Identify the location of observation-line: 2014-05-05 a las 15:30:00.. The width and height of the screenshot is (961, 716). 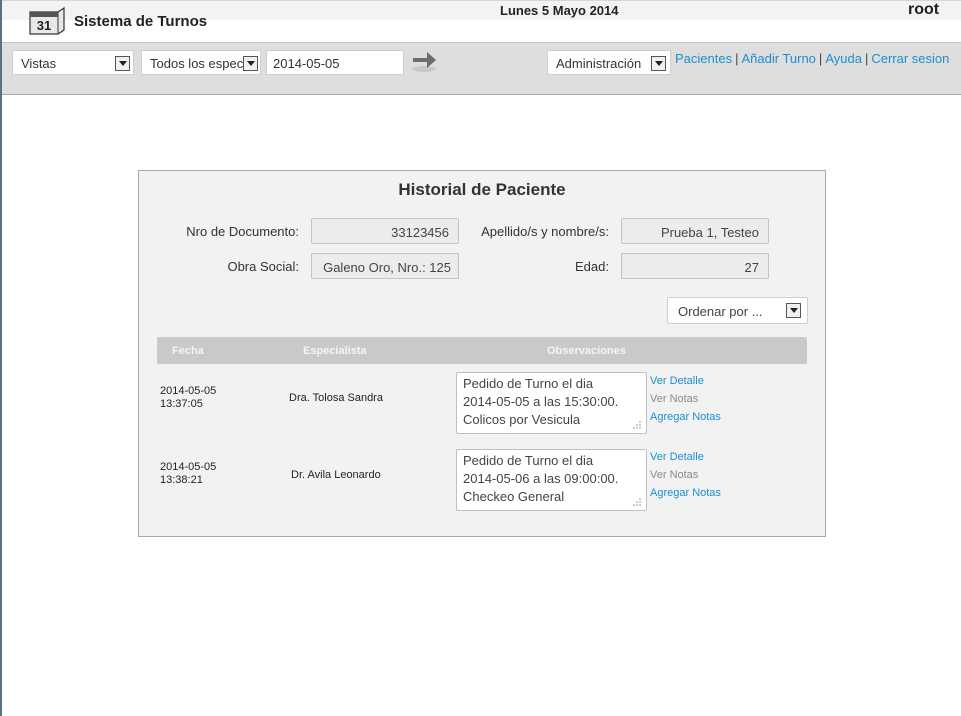
(541, 401).